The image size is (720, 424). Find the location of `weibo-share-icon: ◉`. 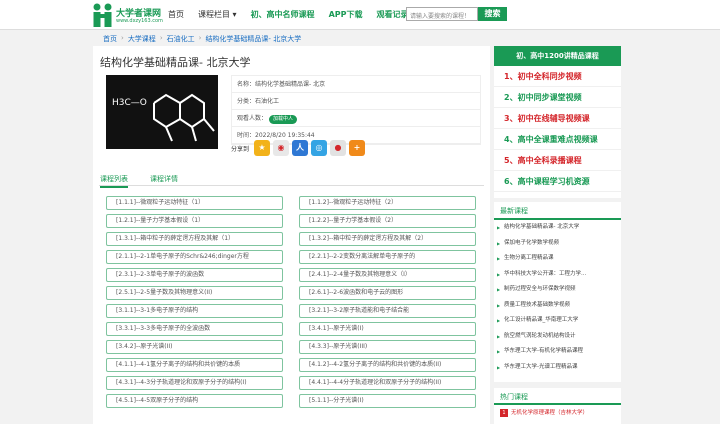

weibo-share-icon: ◉ is located at coordinates (281, 148).